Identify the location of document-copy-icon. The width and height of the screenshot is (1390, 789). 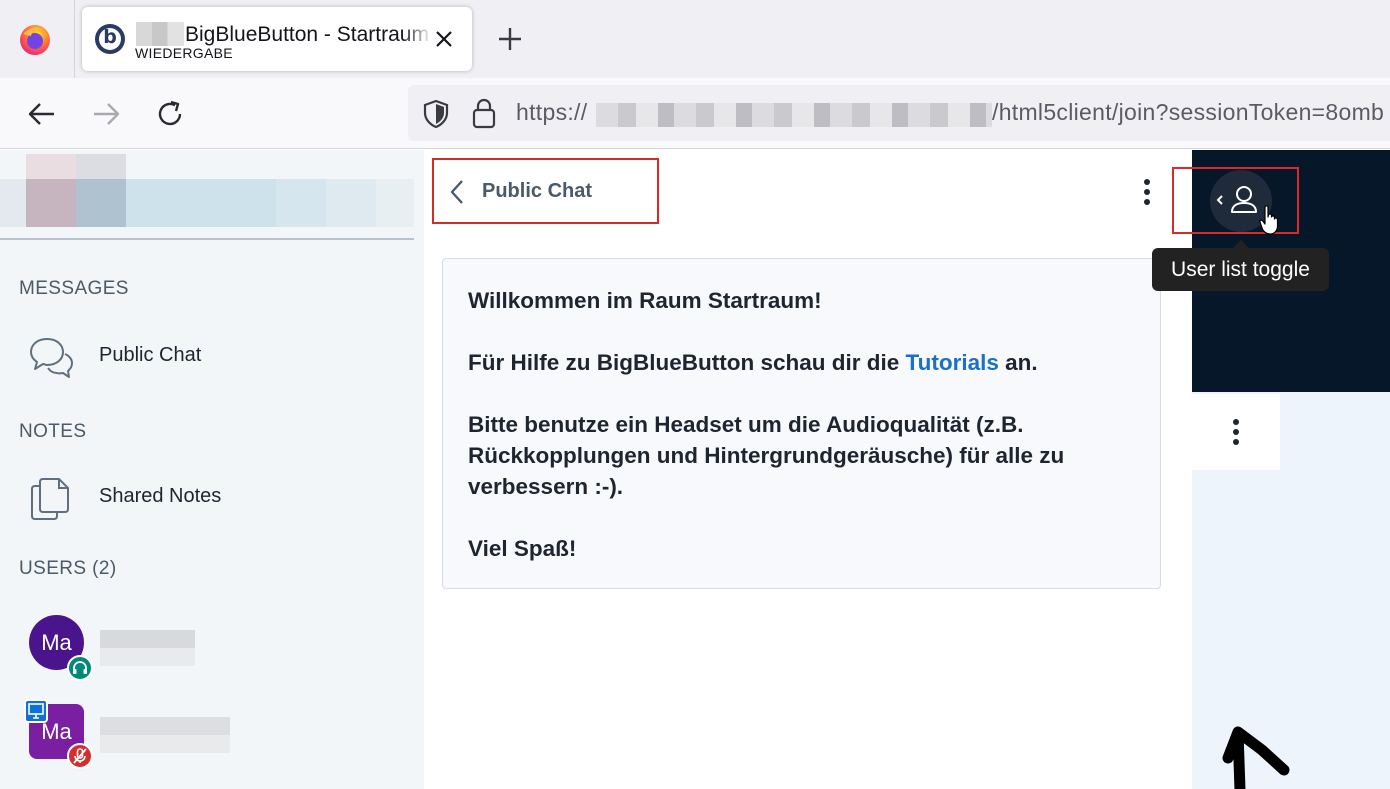
(50, 499).